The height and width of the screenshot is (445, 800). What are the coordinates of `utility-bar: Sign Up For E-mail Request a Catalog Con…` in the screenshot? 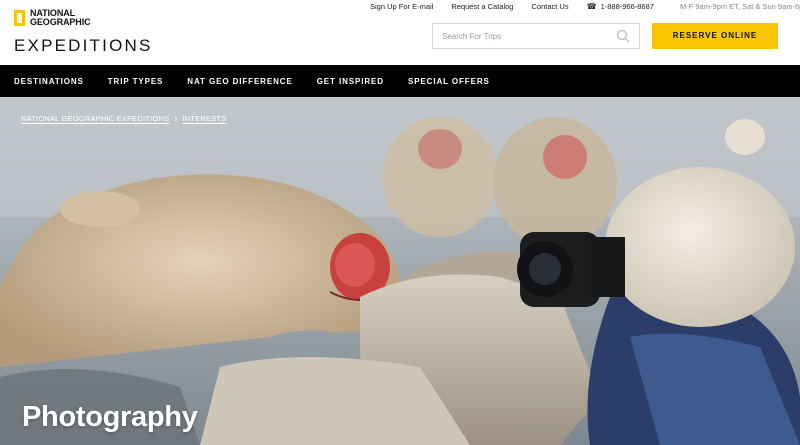 It's located at (585, 6).